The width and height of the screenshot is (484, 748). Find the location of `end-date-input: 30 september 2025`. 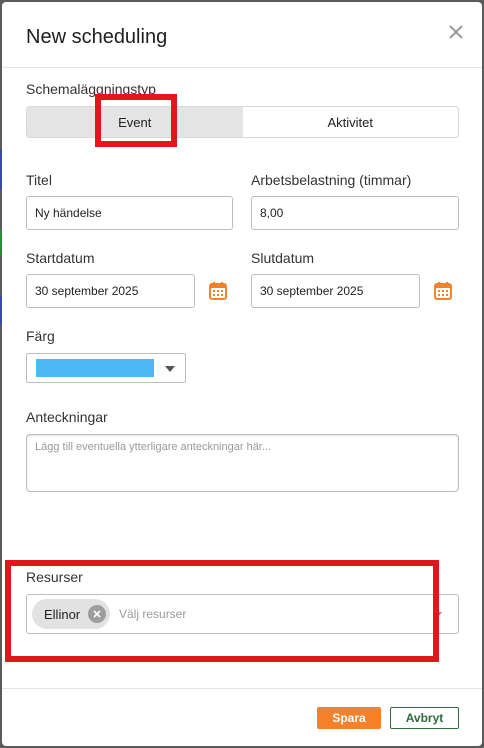

end-date-input: 30 september 2025 is located at coordinates (335, 291).